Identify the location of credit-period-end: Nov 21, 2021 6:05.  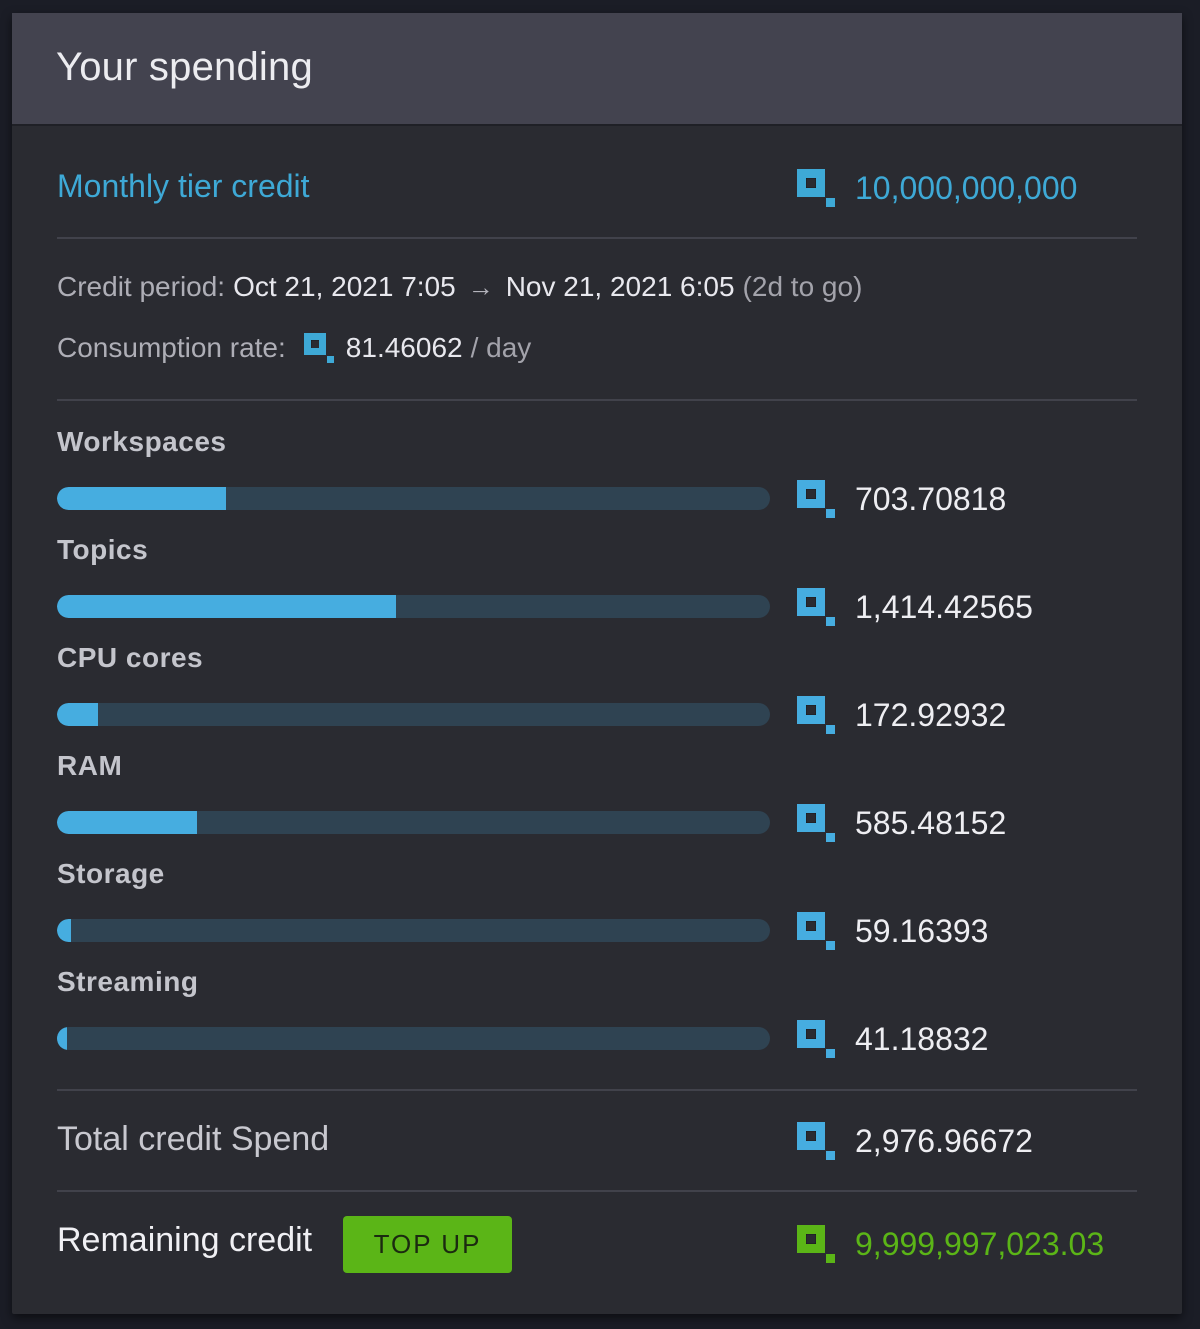
(620, 286).